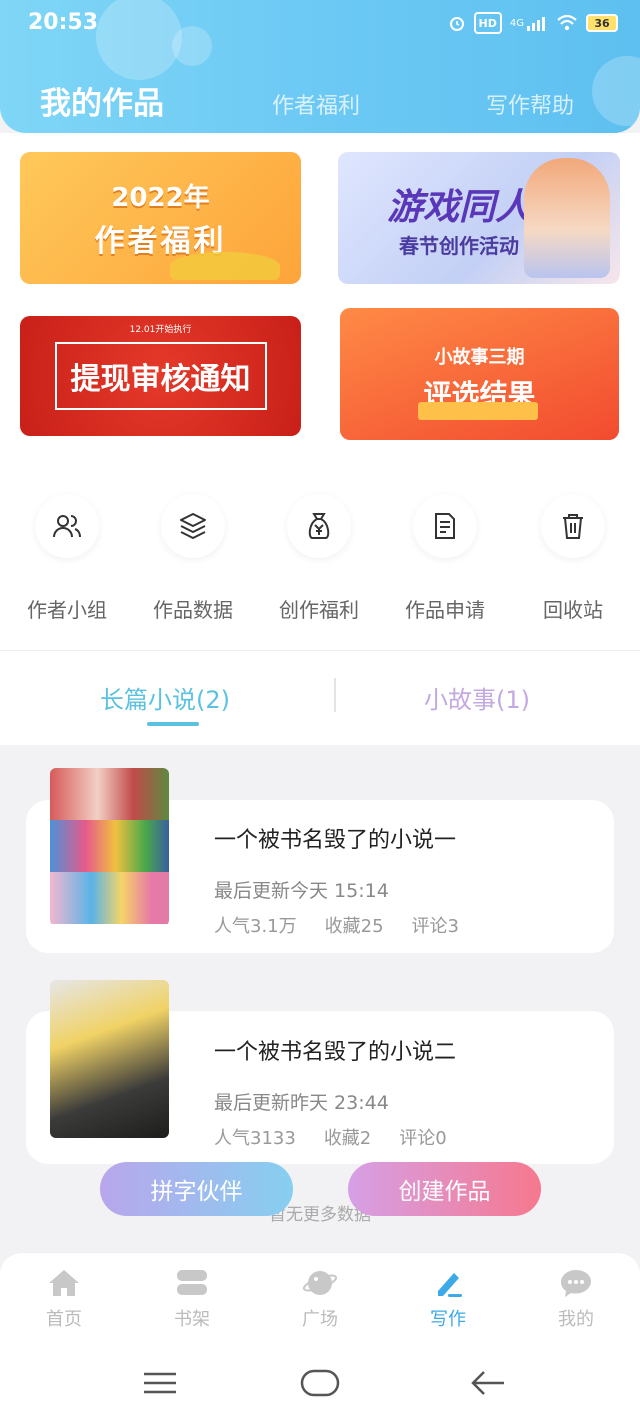  Describe the element at coordinates (448, 1299) in the screenshot. I see `nav-writing: 写作` at that location.